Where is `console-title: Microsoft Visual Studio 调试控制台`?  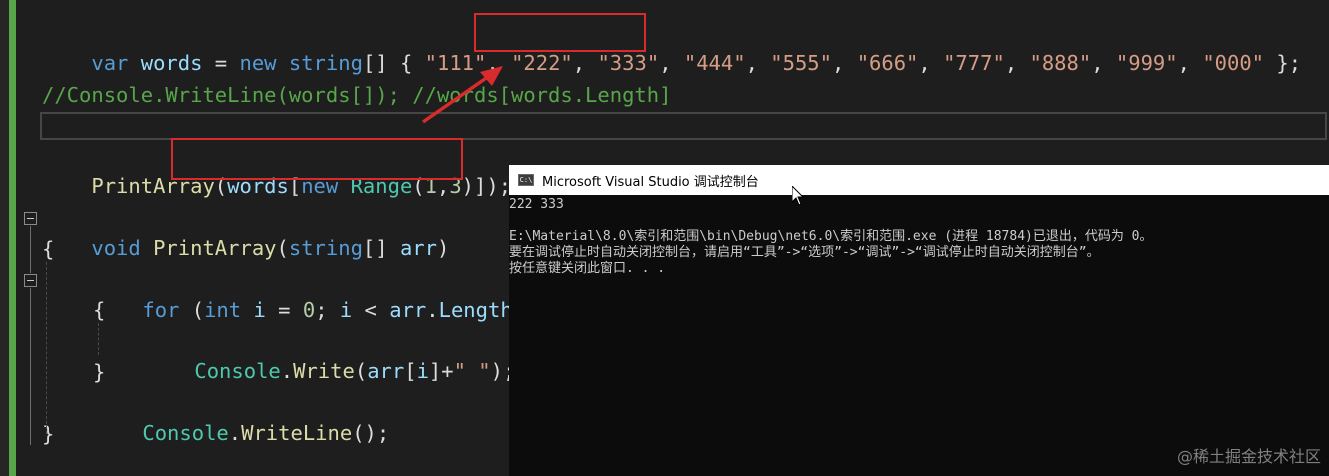 console-title: Microsoft Visual Studio 调试控制台 is located at coordinates (650, 182).